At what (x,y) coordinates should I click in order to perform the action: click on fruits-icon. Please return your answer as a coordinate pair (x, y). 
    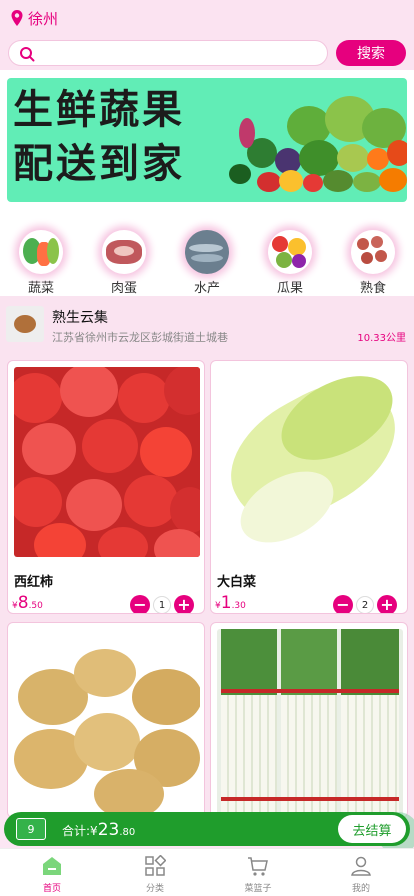
    Looking at the image, I should click on (290, 252).